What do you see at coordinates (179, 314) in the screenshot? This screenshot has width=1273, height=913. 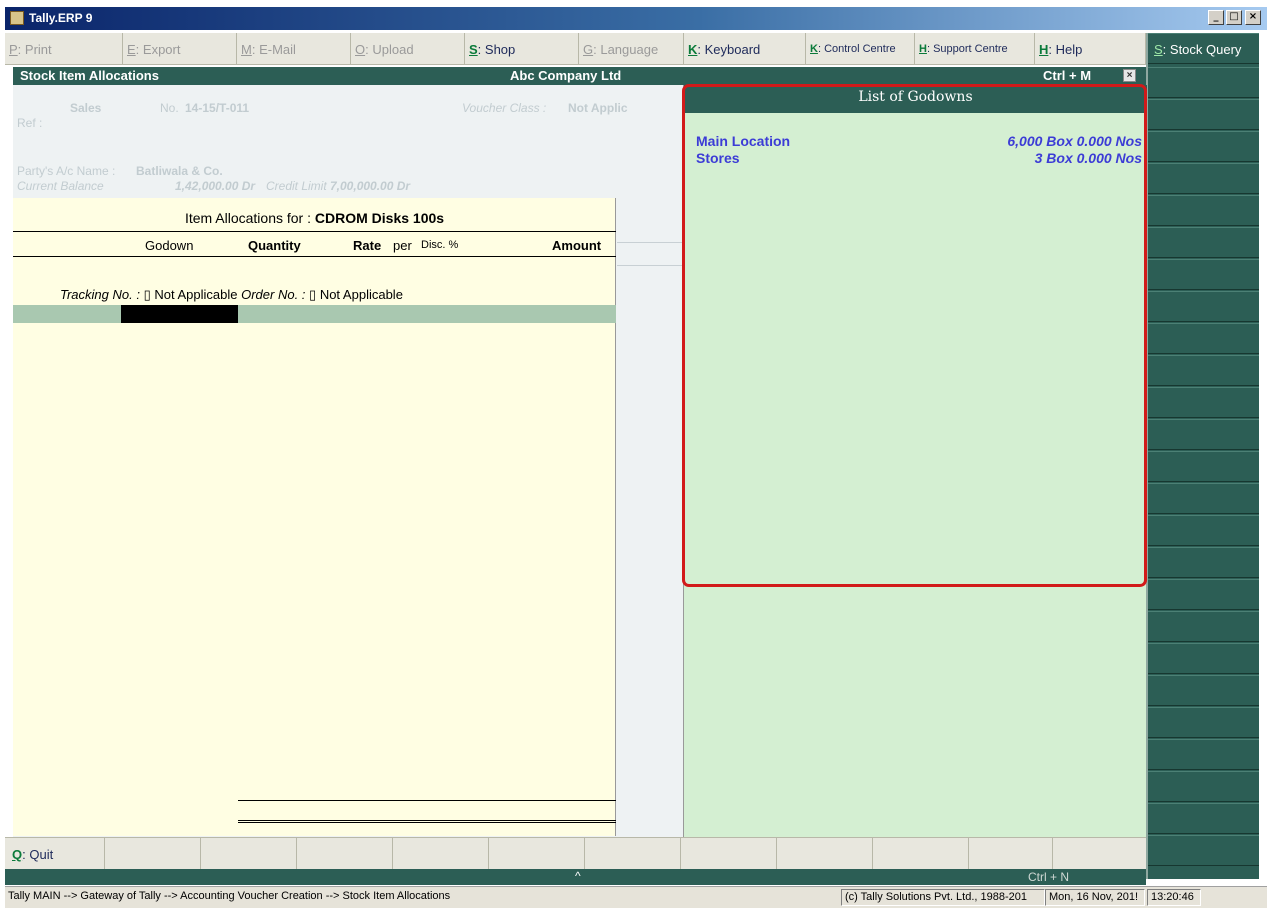 I see `godown-input-cursor` at bounding box center [179, 314].